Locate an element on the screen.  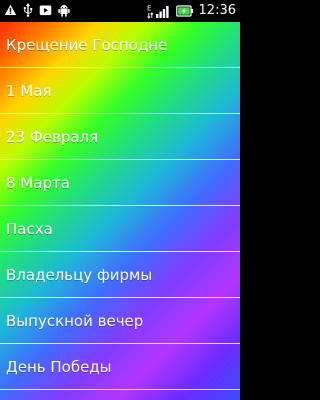
list-item-label: Выпускной вечер is located at coordinates (75, 320).